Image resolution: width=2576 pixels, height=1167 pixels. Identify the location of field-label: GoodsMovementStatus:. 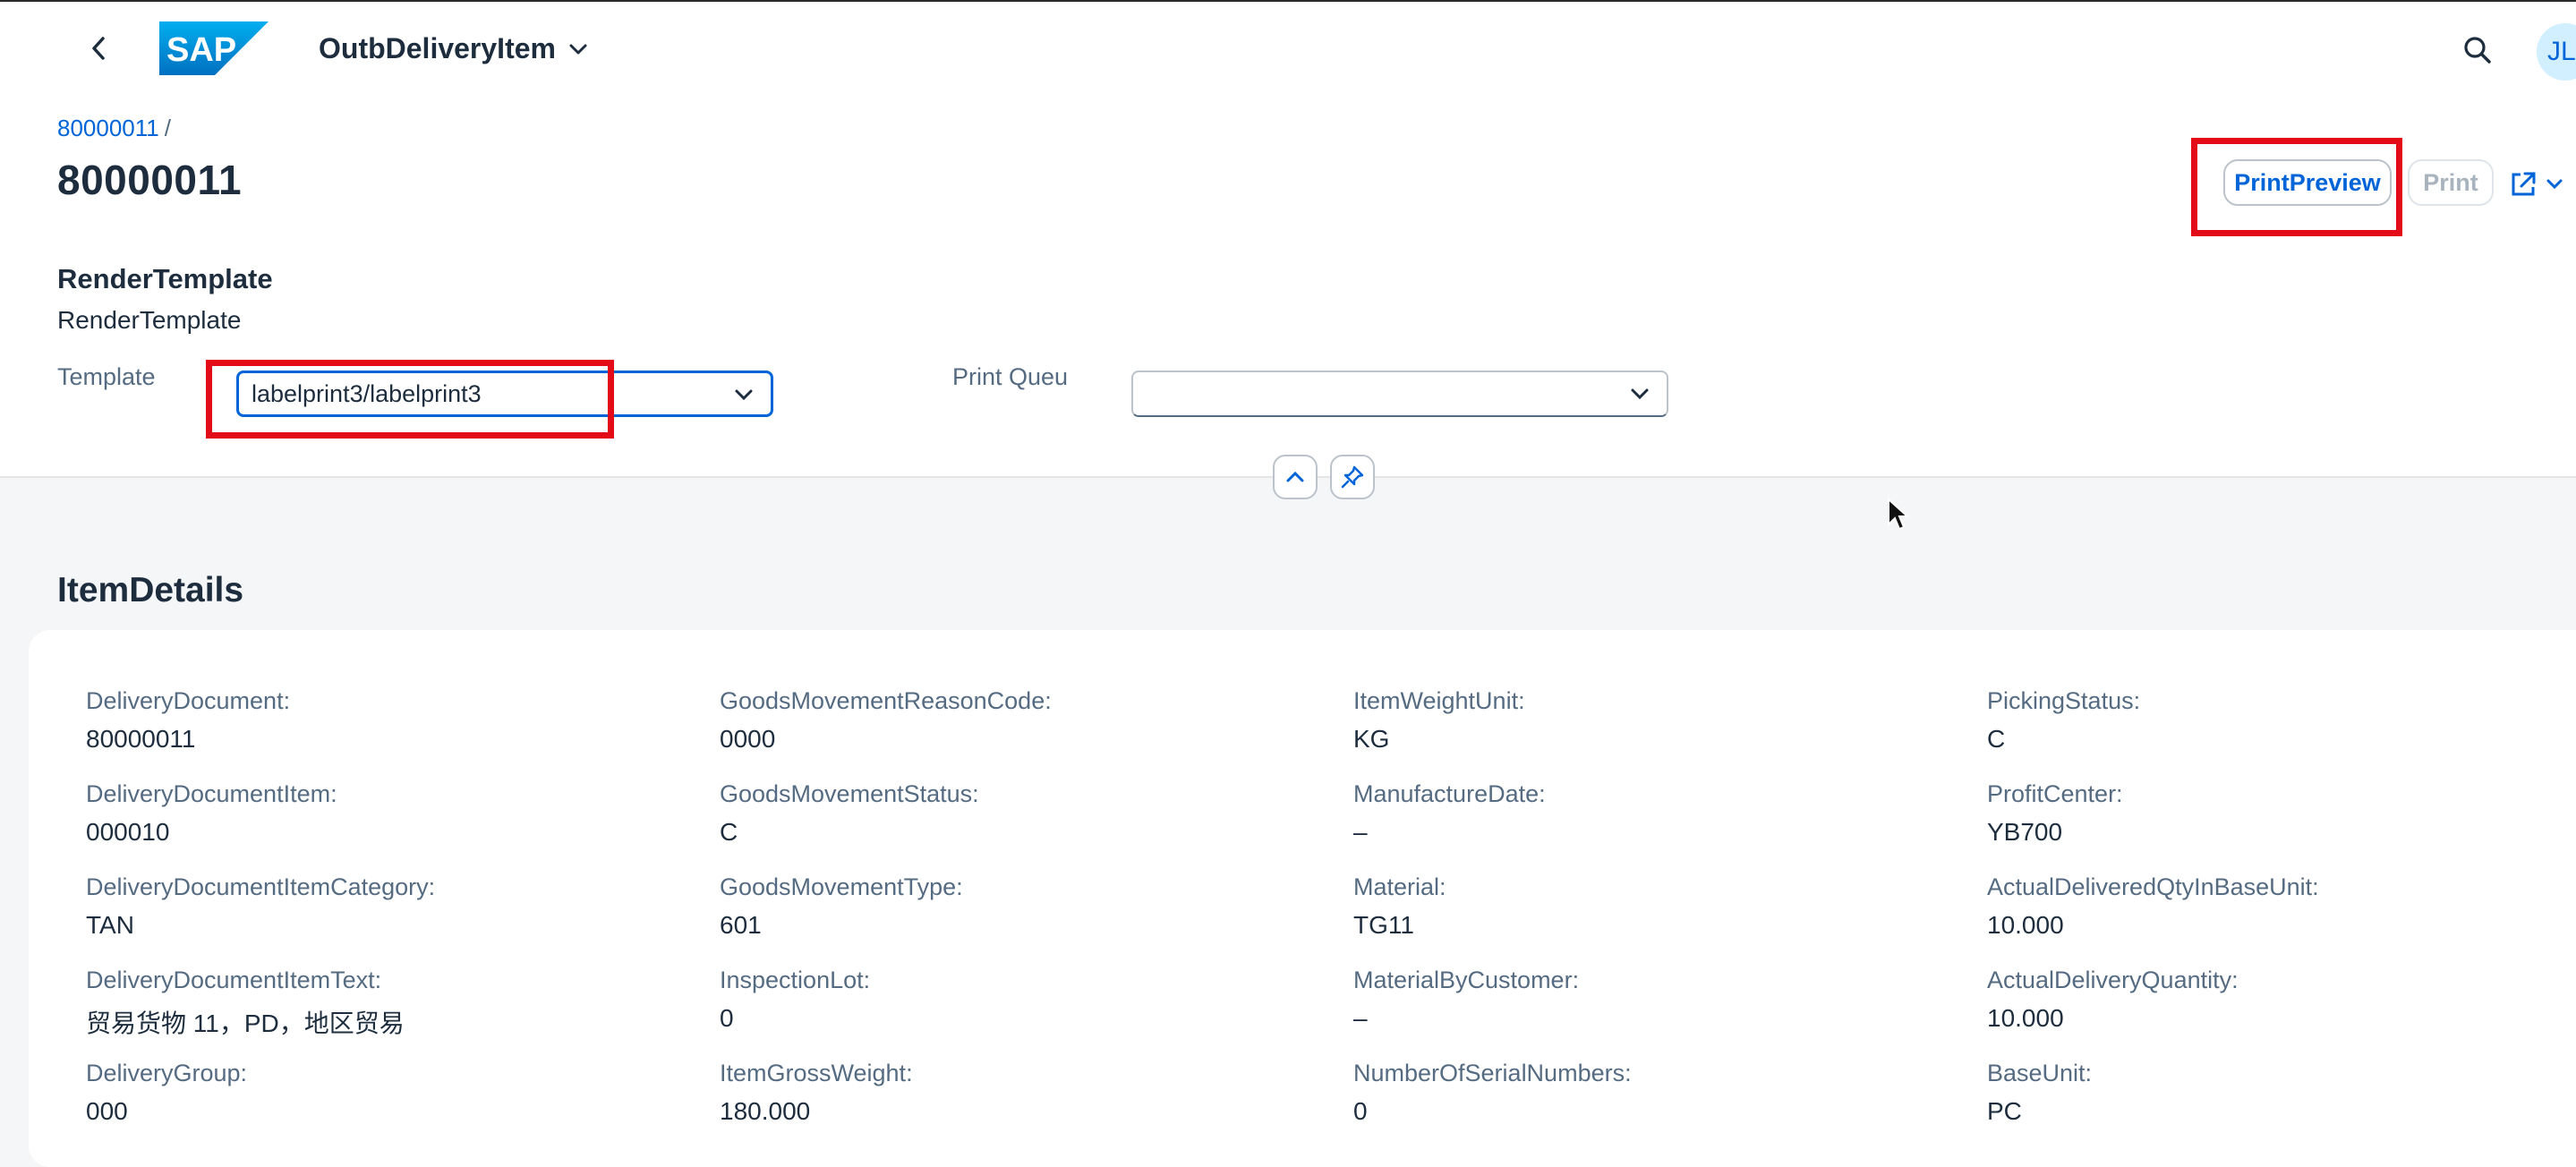
(849, 793).